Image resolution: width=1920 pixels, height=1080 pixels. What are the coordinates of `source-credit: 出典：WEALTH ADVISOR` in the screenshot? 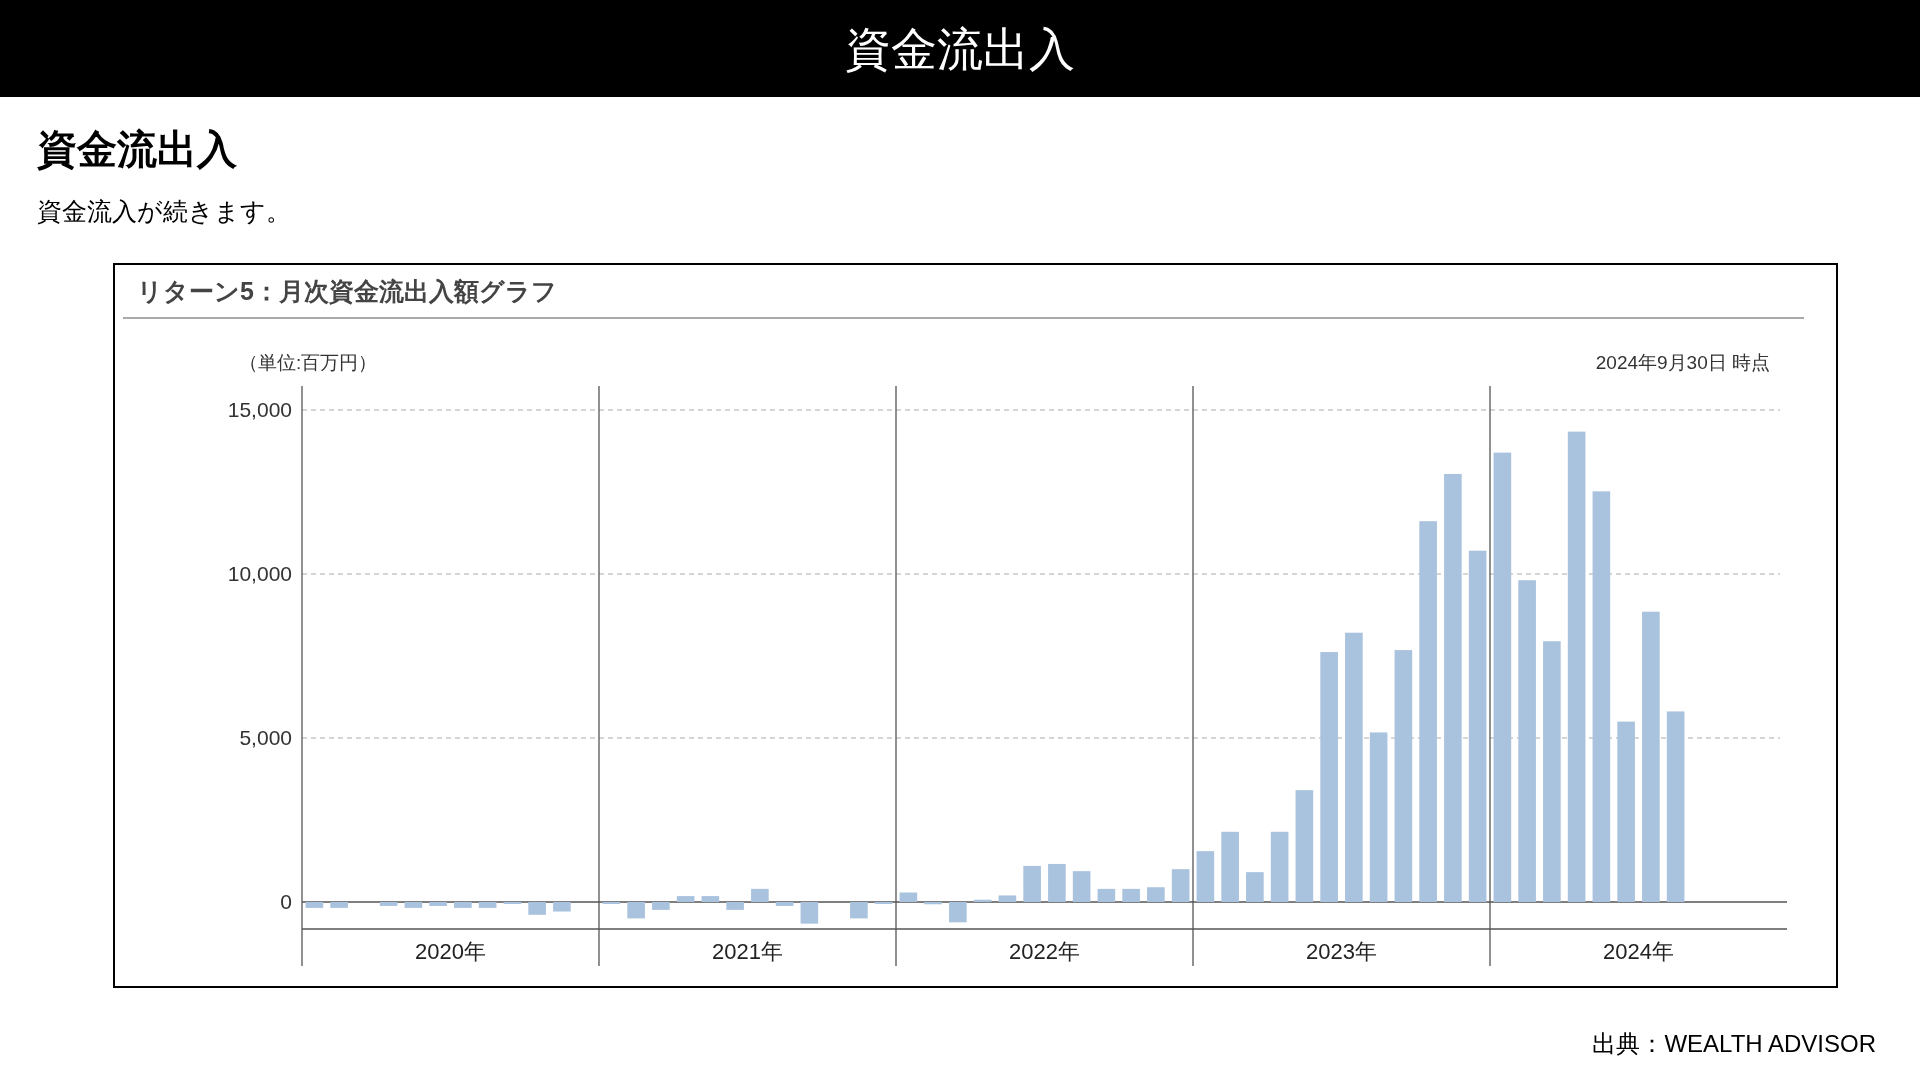 It's located at (1734, 1044).